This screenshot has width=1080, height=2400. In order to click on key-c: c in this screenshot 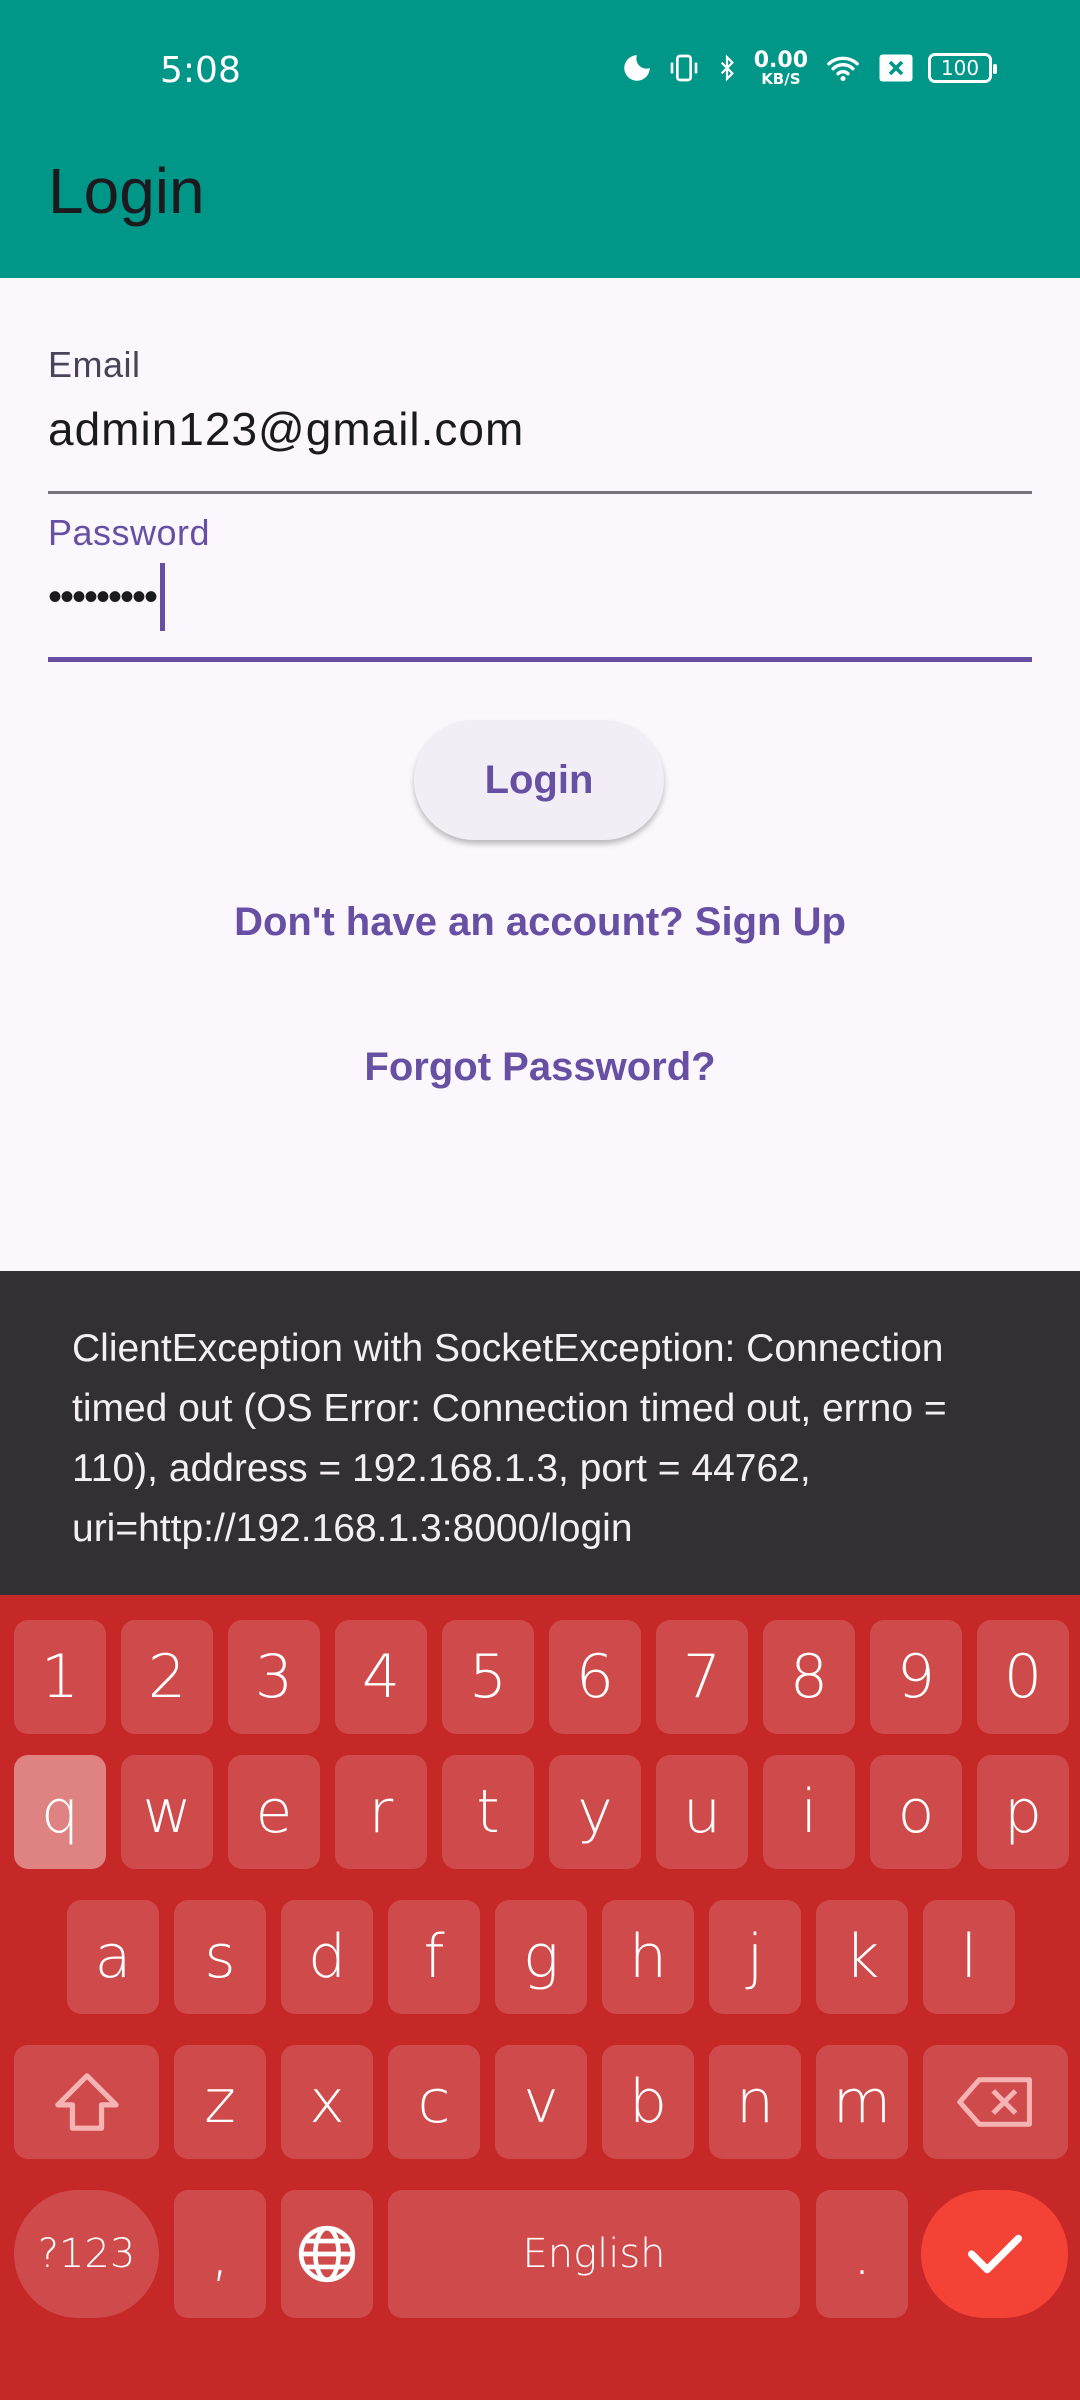, I will do `click(434, 2102)`.